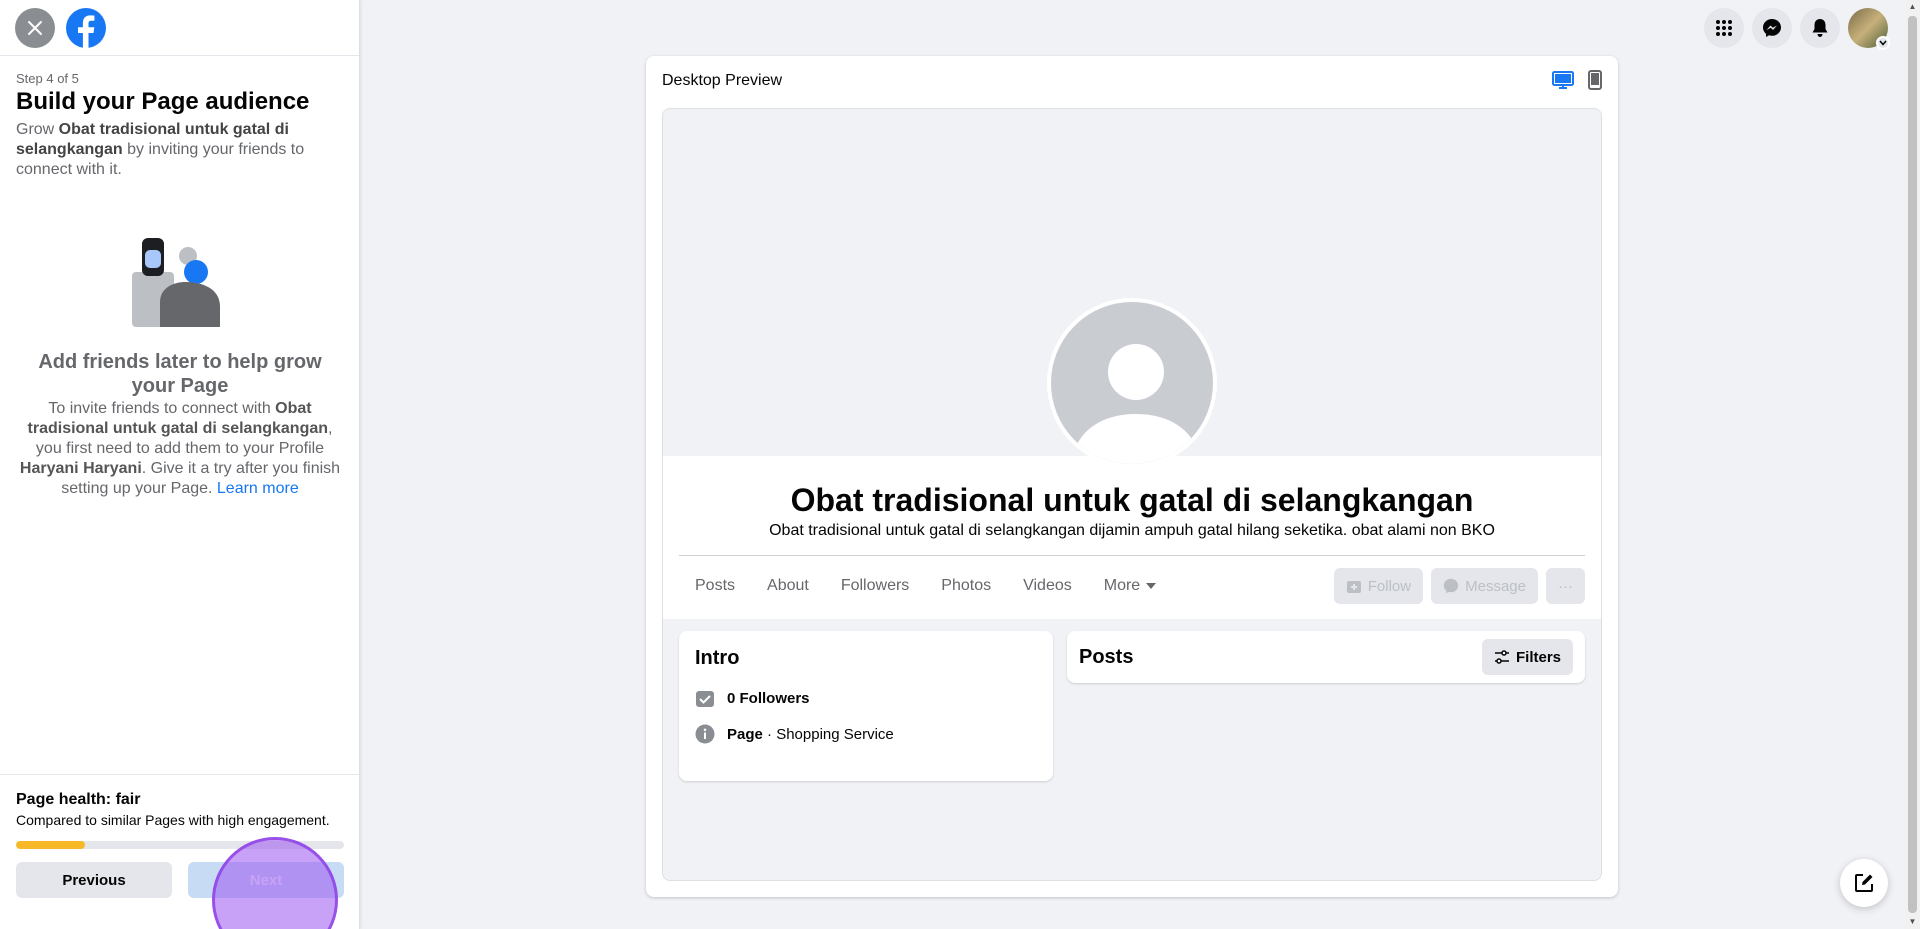  I want to click on health-title: Page health: fair, so click(78, 799).